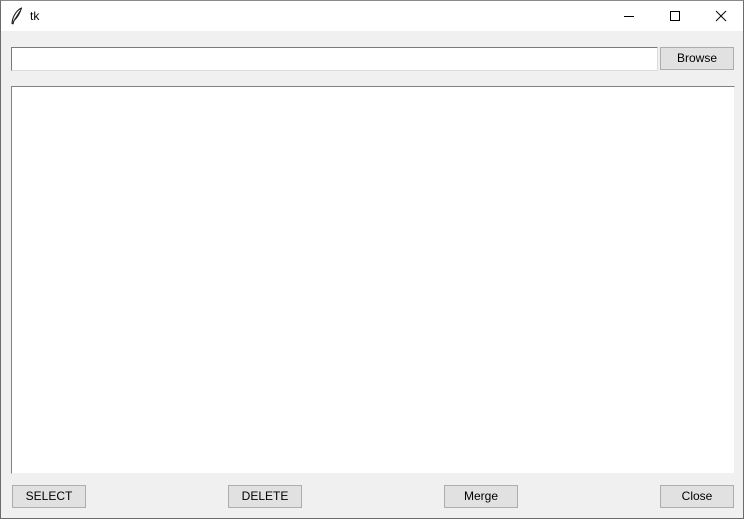 This screenshot has width=744, height=519. What do you see at coordinates (49, 496) in the screenshot?
I see `select-button: SELECT` at bounding box center [49, 496].